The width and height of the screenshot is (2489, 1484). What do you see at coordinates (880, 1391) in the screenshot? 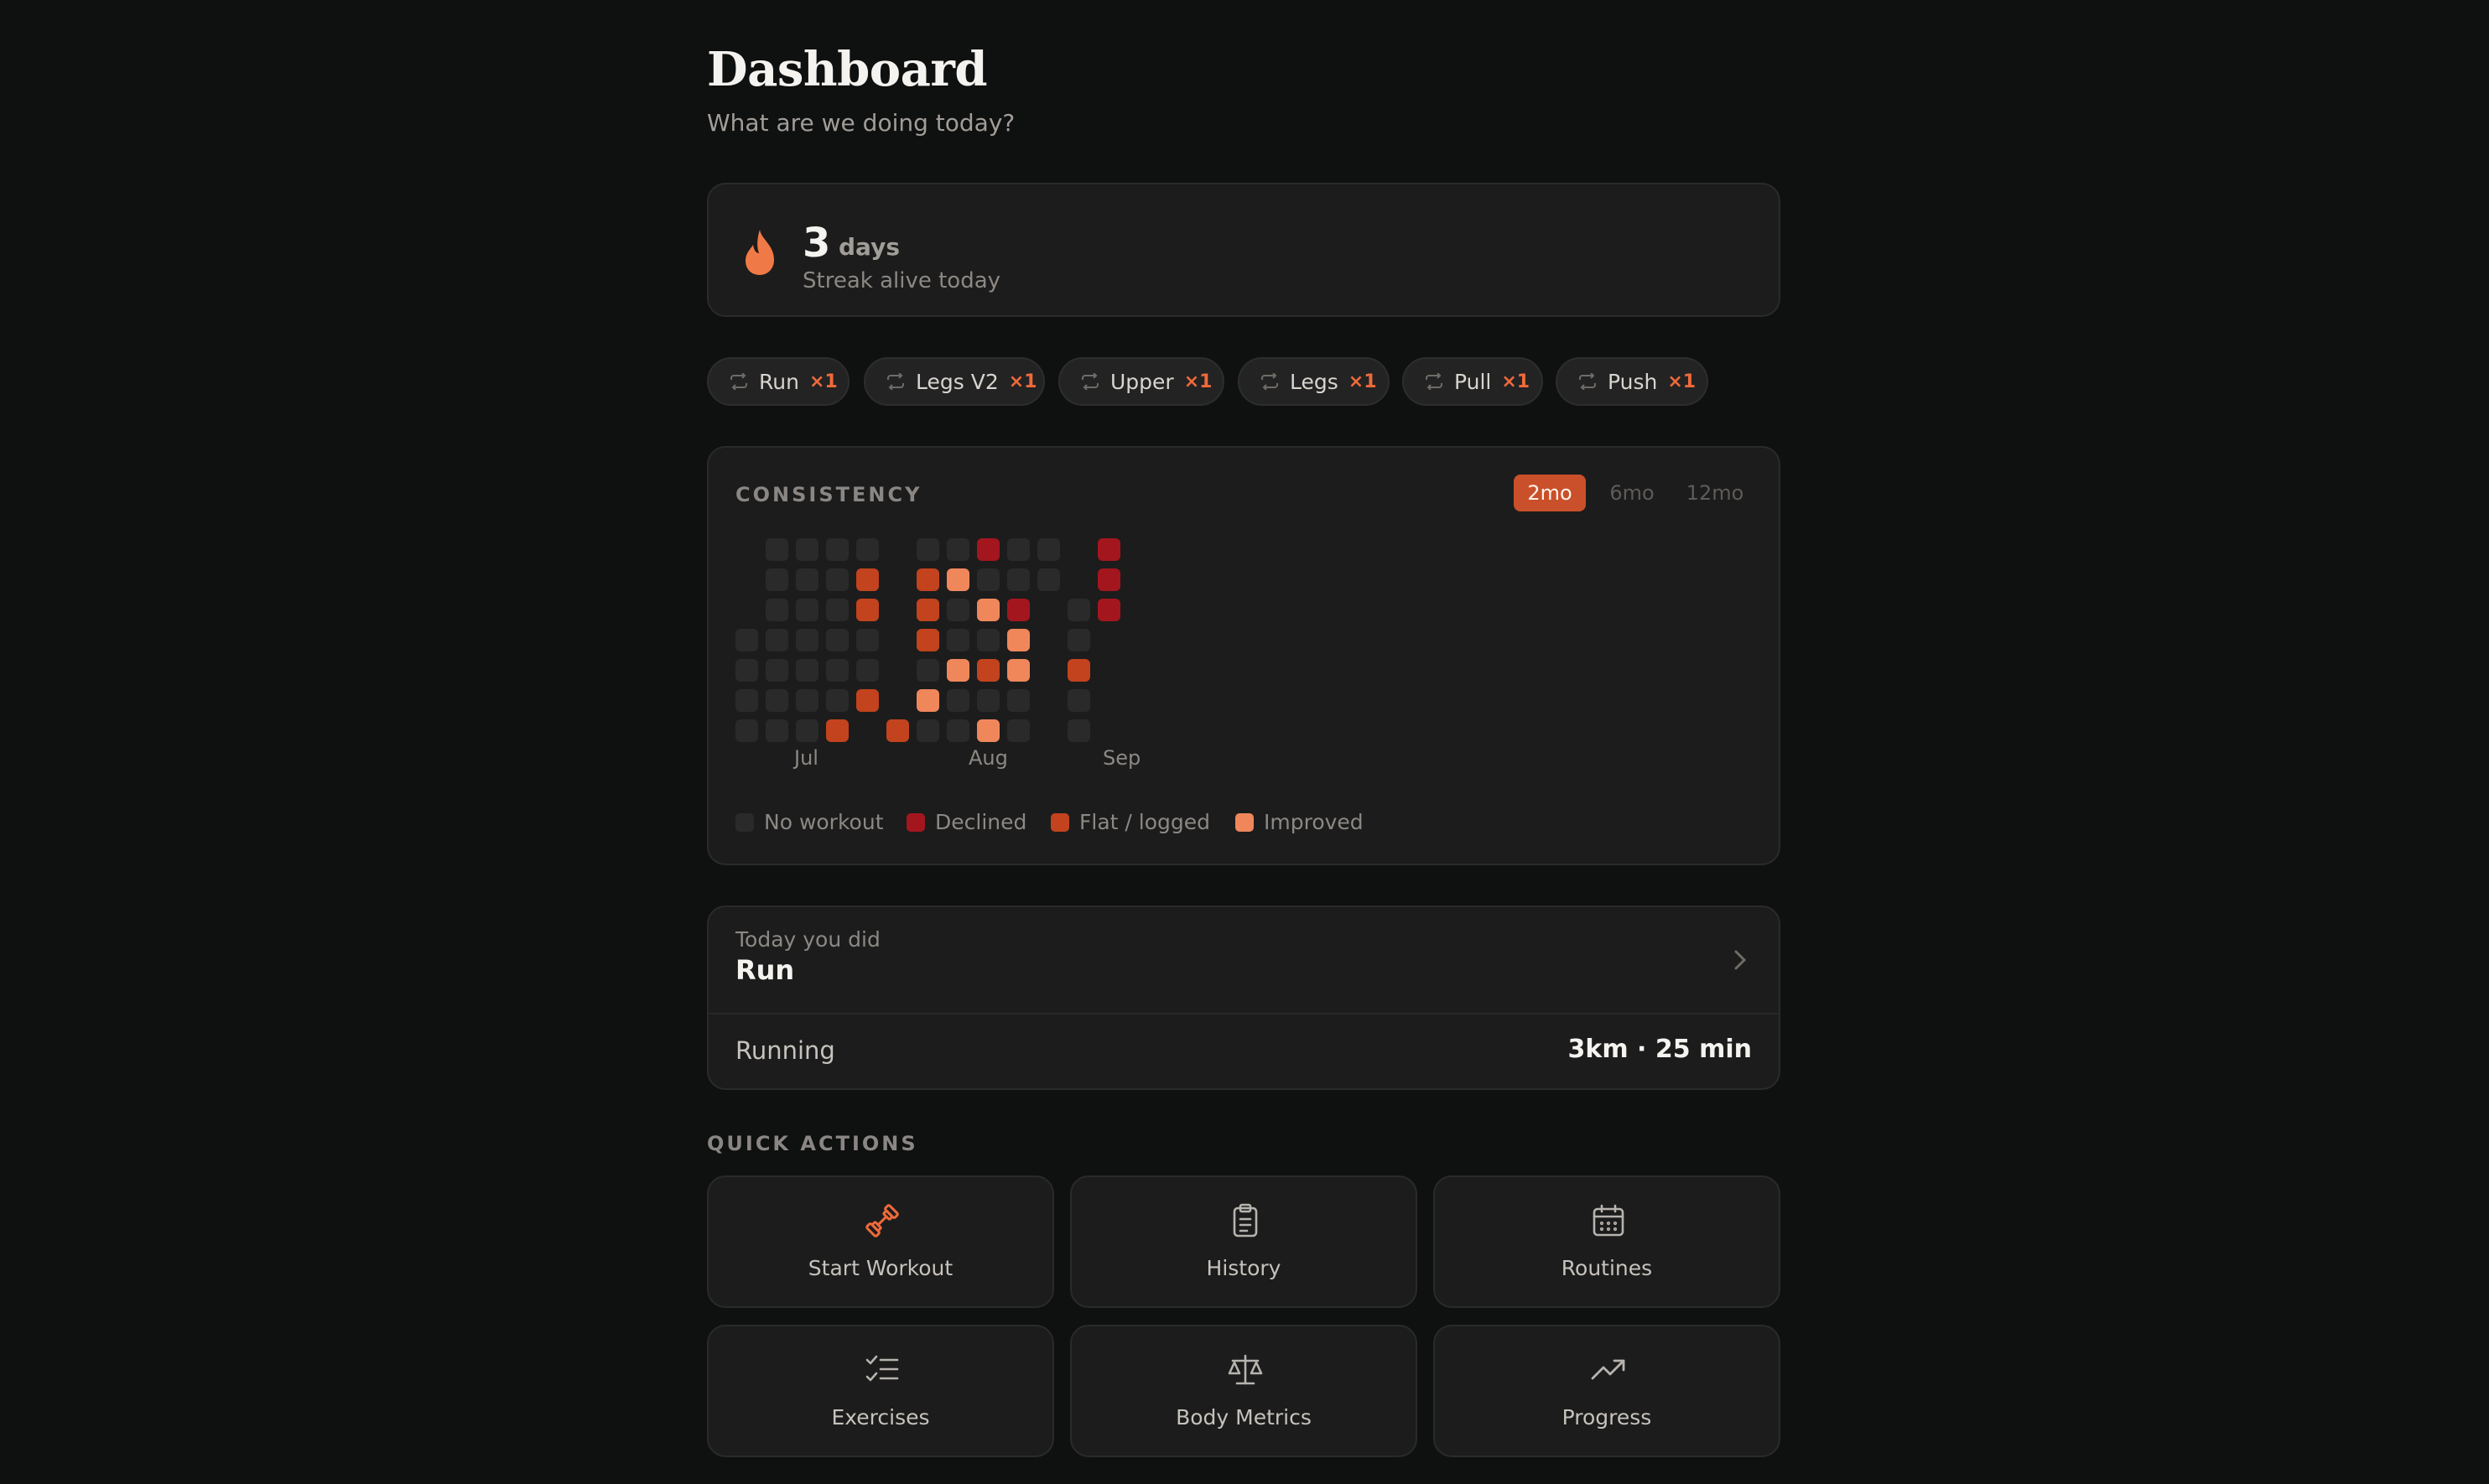
I see `exercises-button: Exercises` at bounding box center [880, 1391].